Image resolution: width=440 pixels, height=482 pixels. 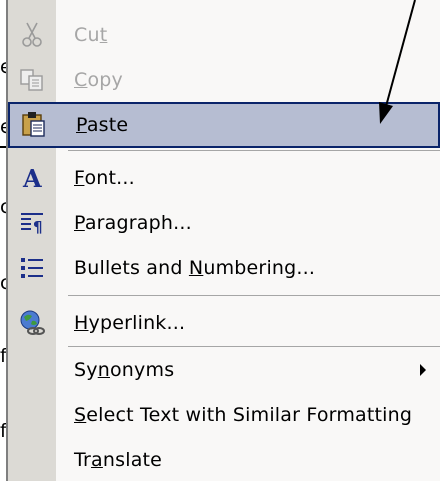 I want to click on scissors-icon, so click(x=32, y=34).